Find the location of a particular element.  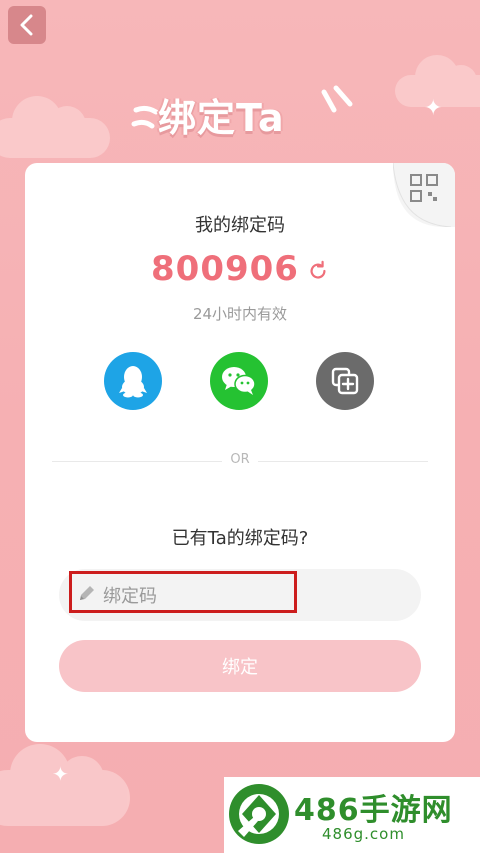

or-text: OR is located at coordinates (240, 459).